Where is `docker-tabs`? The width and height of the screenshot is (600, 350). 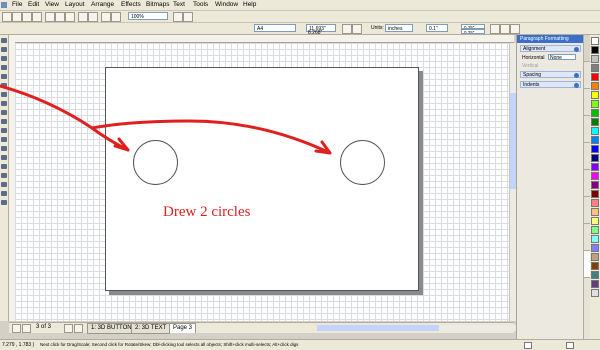
docker-tabs is located at coordinates (586, 187).